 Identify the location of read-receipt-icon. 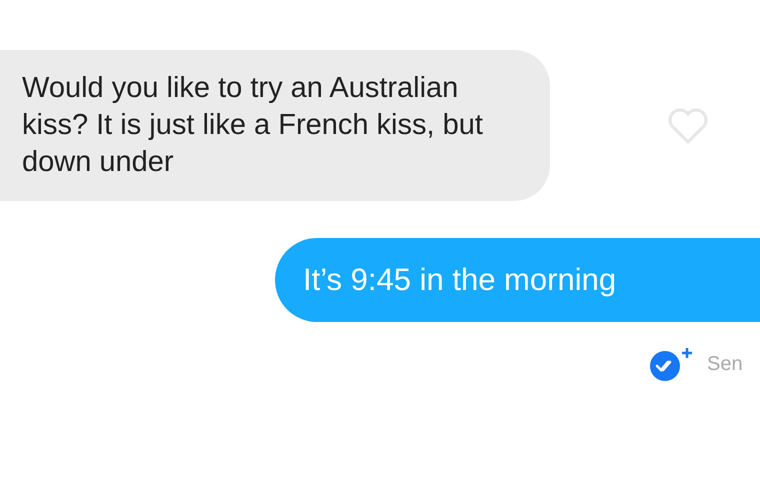
(671, 364).